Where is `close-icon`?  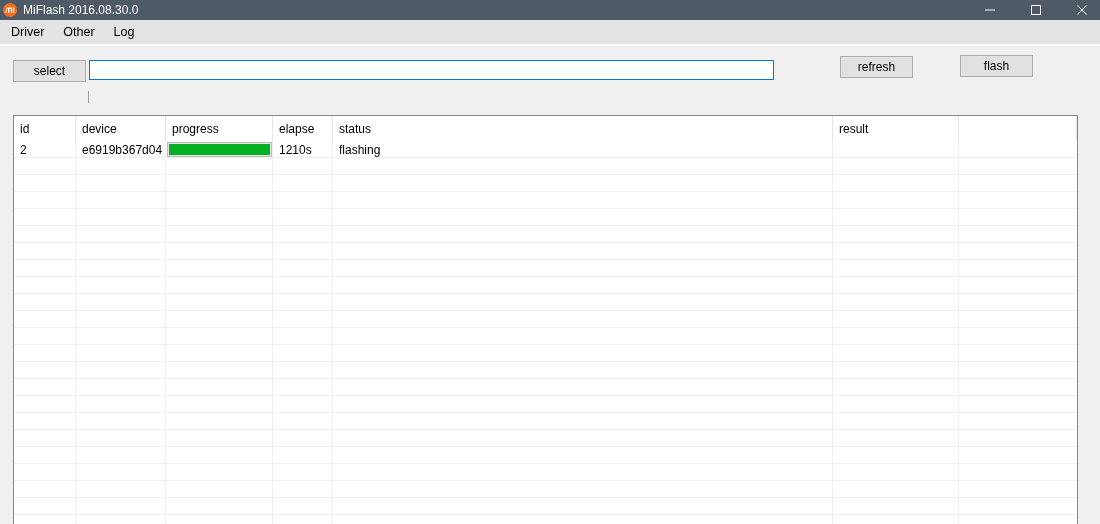
close-icon is located at coordinates (1082, 10).